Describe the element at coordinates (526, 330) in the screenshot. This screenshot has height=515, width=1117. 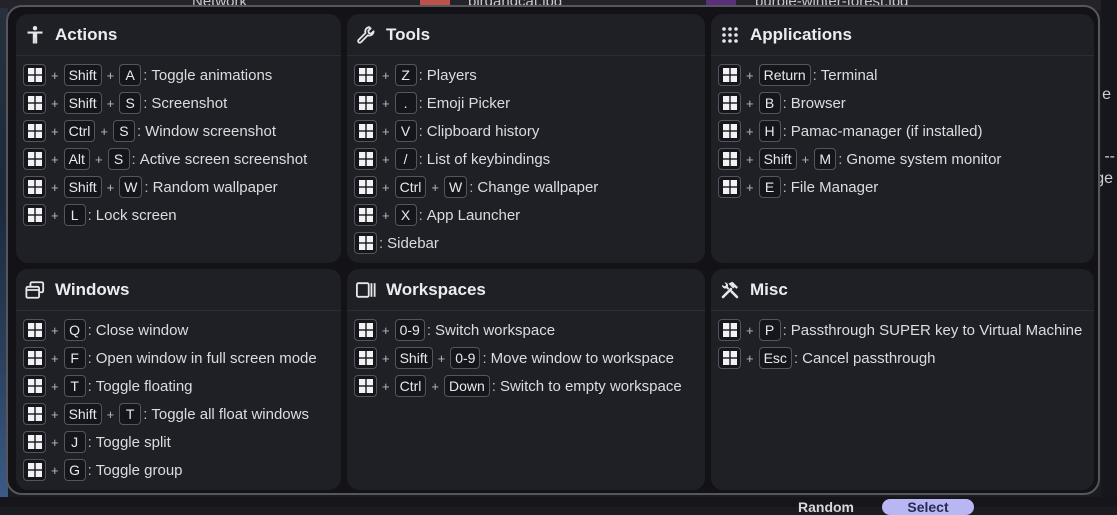
I see `keybinding-row: +0-9: Switch workspace` at that location.